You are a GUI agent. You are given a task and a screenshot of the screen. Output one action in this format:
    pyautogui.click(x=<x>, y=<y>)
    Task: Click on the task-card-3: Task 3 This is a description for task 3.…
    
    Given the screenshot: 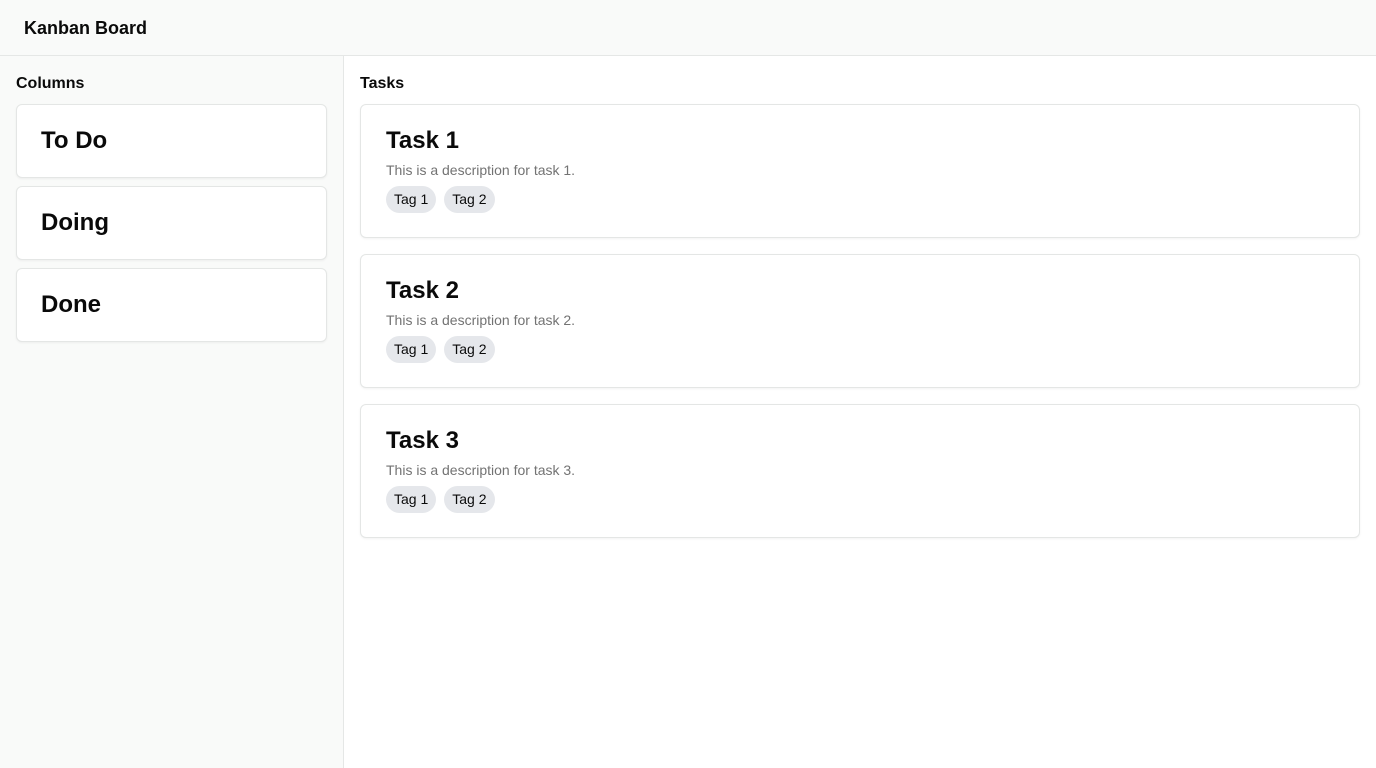 What is the action you would take?
    pyautogui.click(x=860, y=471)
    